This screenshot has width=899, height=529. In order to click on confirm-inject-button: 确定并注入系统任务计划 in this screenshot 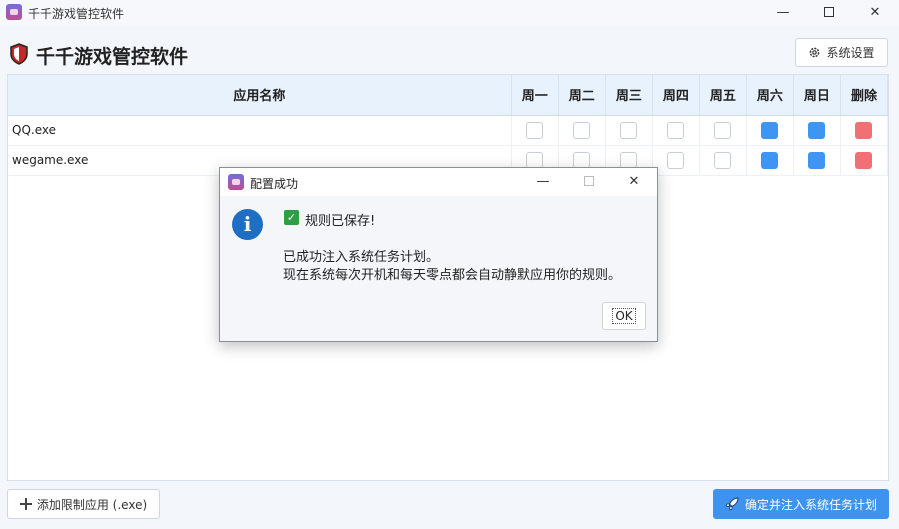, I will do `click(801, 504)`.